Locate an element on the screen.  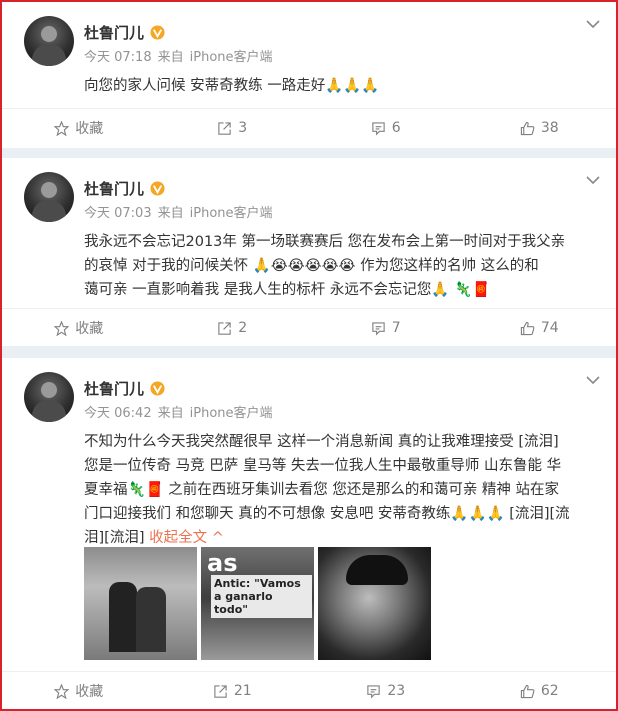
text-line: 蔼可亲 一直影响着我 是我人生的标杆 永远不会忘记您🙏 🦎🧧 is located at coordinates (287, 290).